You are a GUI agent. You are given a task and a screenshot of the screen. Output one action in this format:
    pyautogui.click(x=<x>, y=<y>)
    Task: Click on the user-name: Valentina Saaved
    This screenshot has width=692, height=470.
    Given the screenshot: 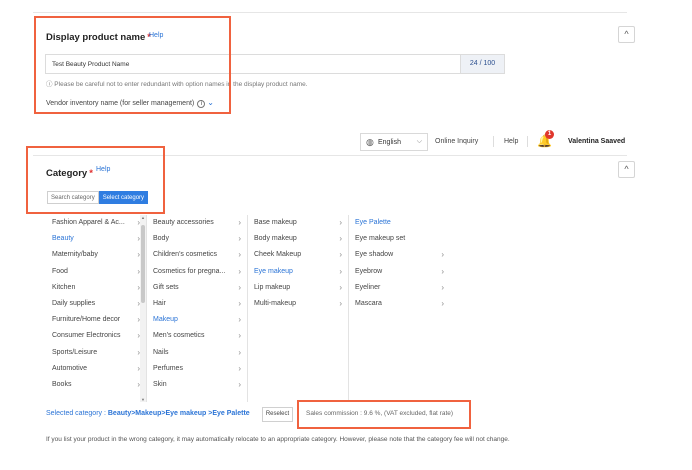 What is the action you would take?
    pyautogui.click(x=596, y=141)
    